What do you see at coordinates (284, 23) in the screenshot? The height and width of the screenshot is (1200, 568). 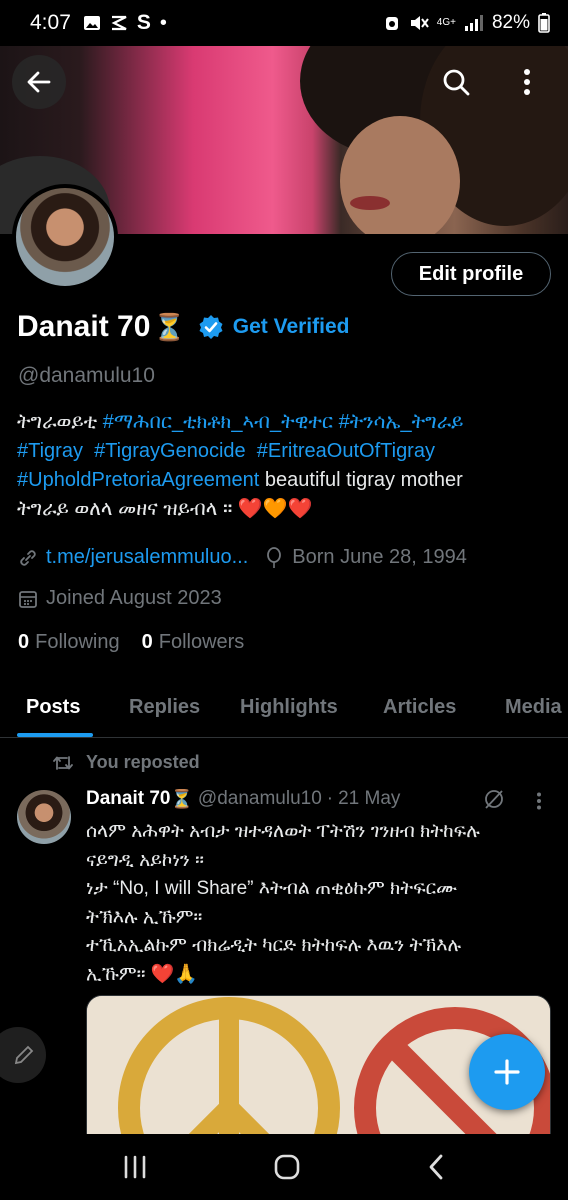 I see `status-bar: 4:07 S • 4G+ 82%` at bounding box center [284, 23].